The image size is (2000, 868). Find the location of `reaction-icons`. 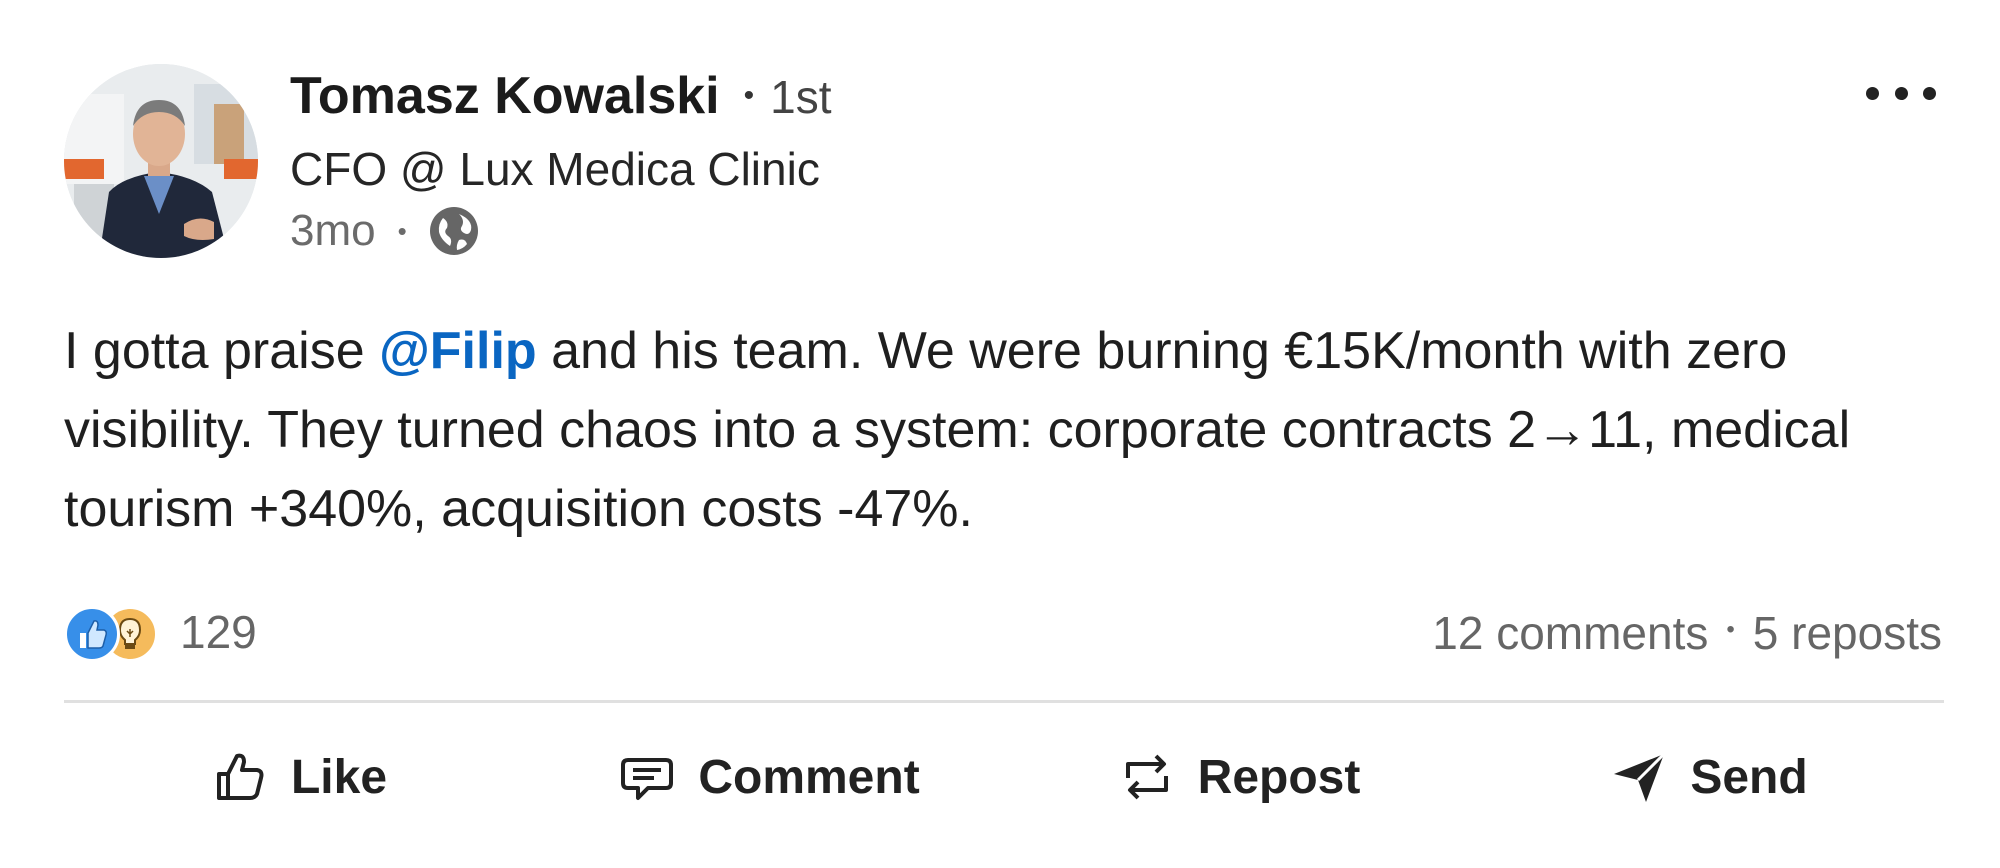

reaction-icons is located at coordinates (112, 633).